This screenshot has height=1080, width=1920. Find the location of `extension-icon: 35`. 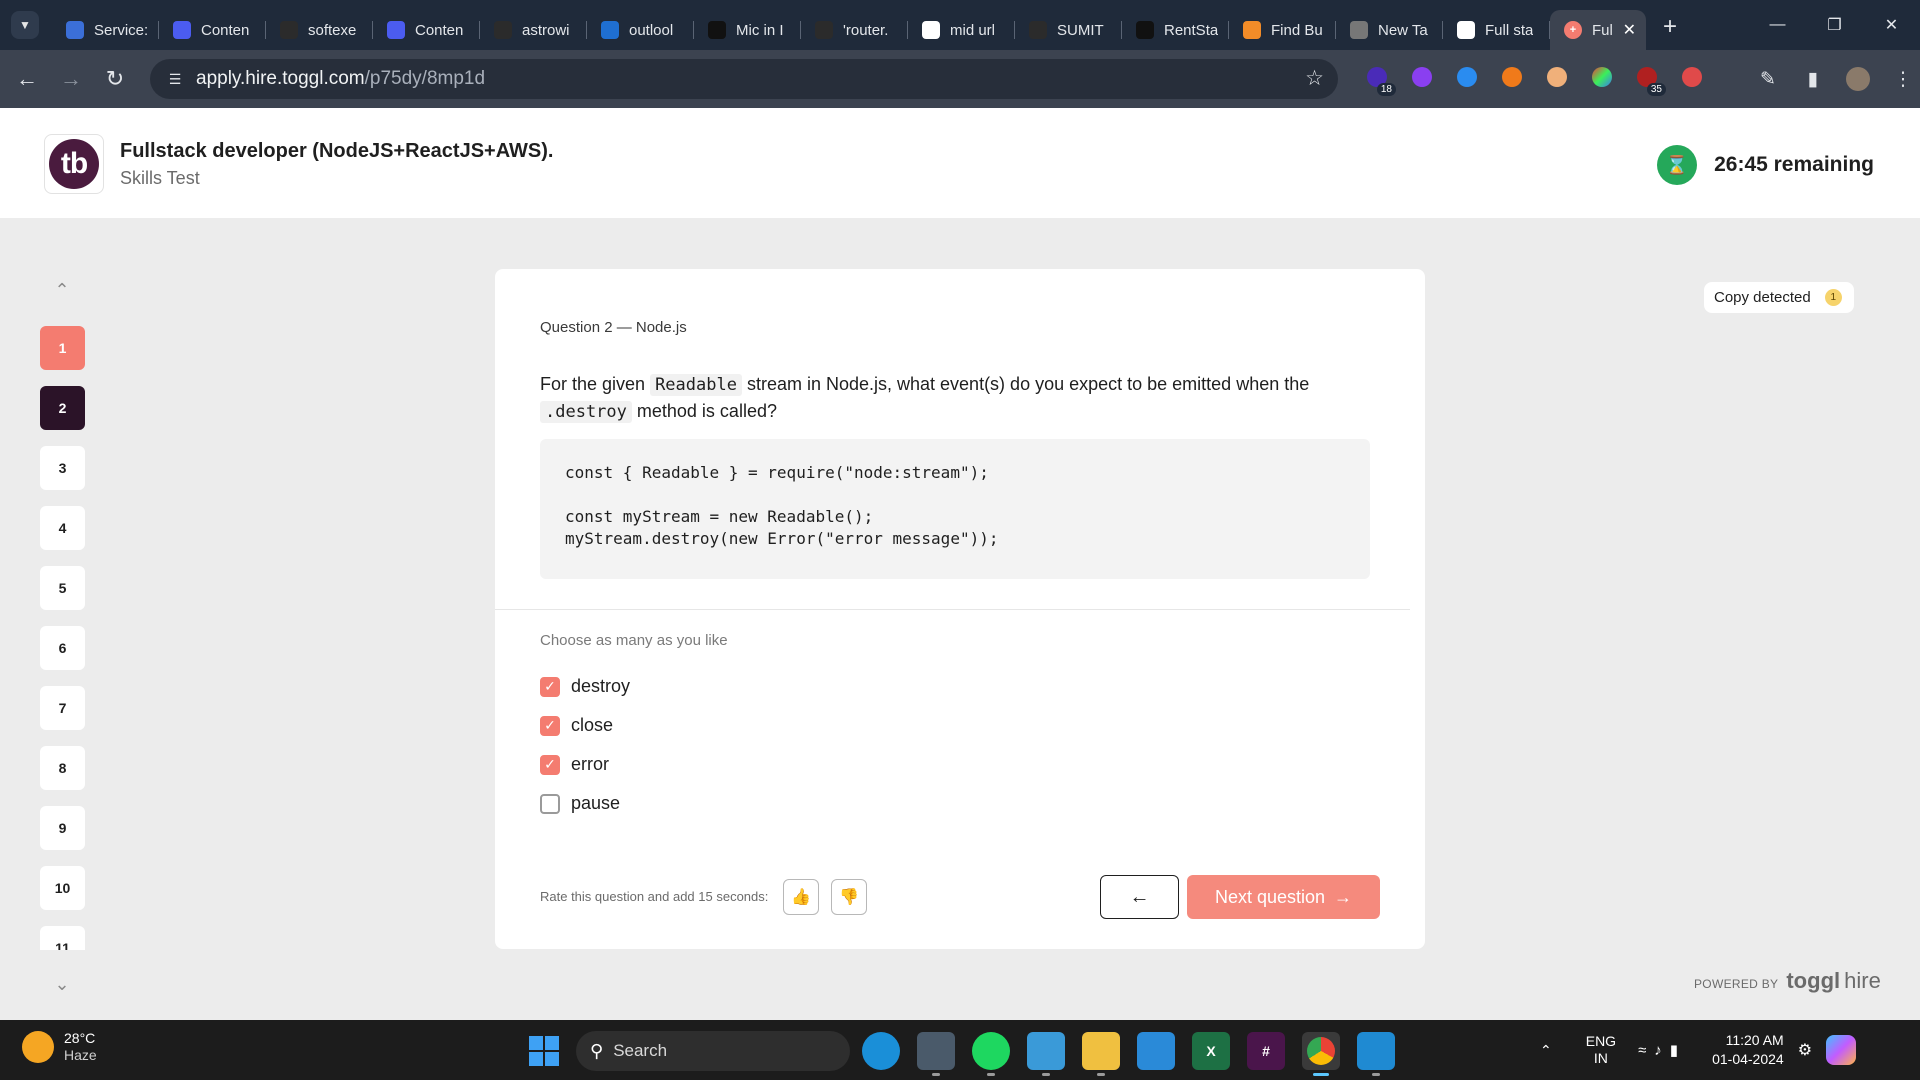

extension-icon: 35 is located at coordinates (1649, 79).